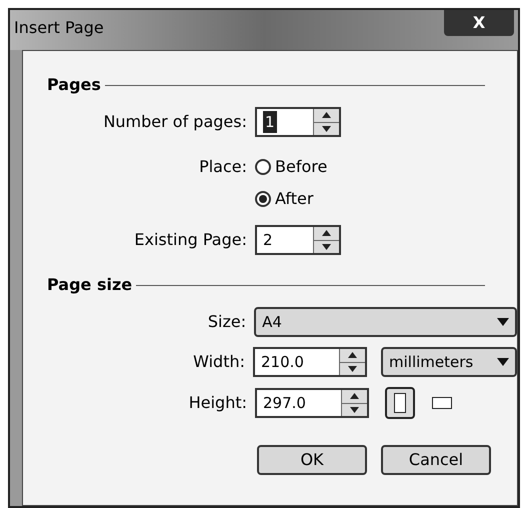 The height and width of the screenshot is (508, 525). Describe the element at coordinates (190, 240) in the screenshot. I see `field-label: Existing Page:` at that location.